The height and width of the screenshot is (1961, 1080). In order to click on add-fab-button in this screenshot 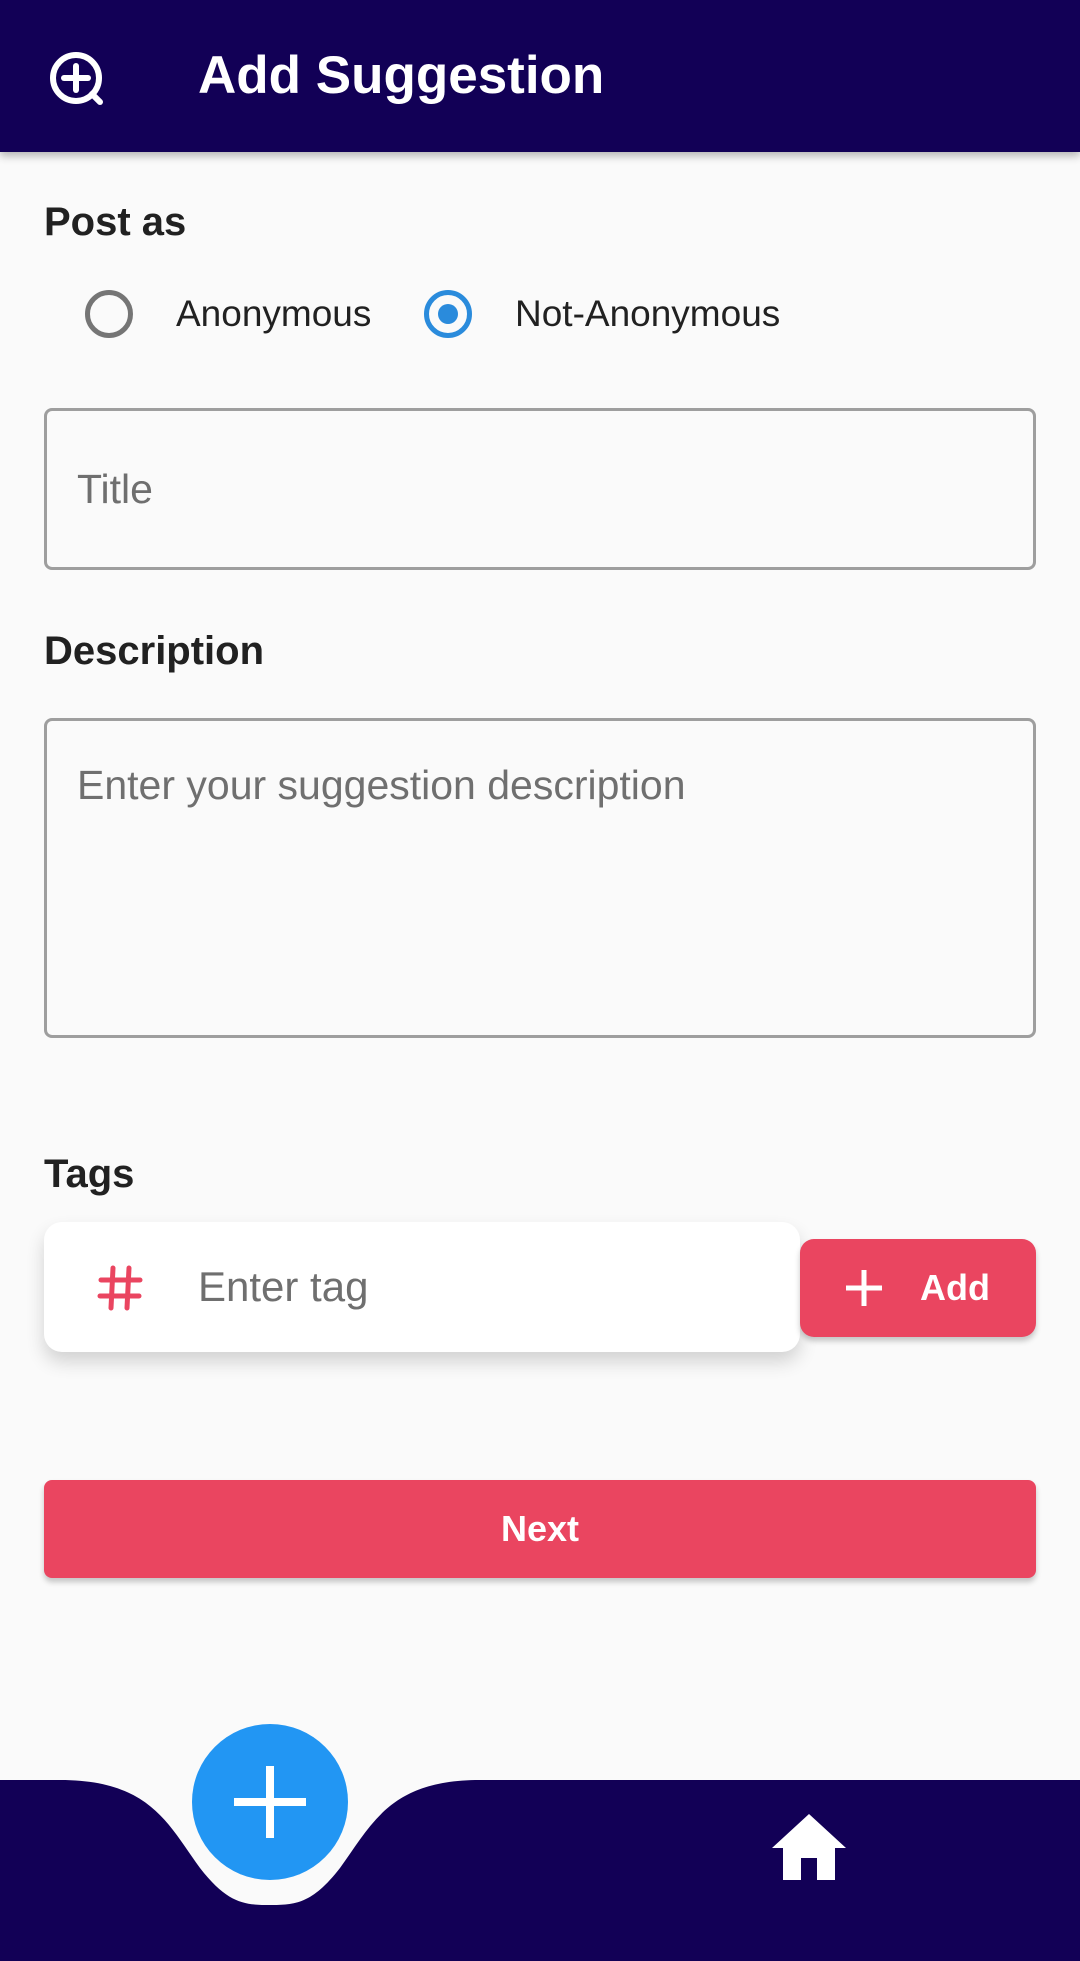, I will do `click(270, 1802)`.